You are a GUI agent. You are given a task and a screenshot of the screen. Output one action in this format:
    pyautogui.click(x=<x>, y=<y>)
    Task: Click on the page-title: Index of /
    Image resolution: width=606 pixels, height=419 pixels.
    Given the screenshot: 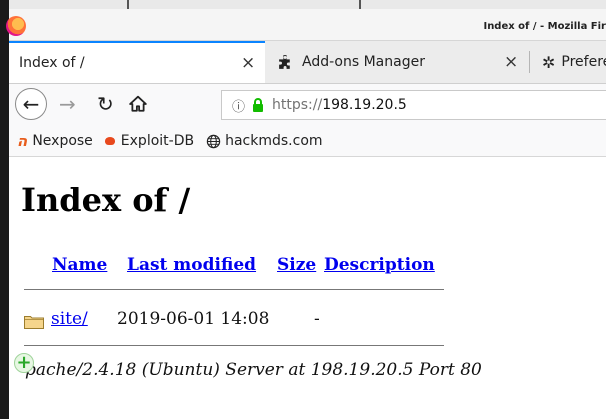 What is the action you would take?
    pyautogui.click(x=106, y=200)
    